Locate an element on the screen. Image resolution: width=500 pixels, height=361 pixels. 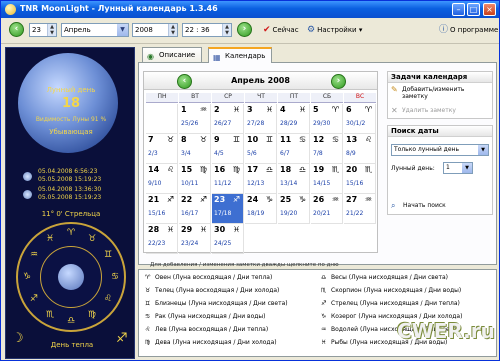
next-day-button: › is located at coordinates (244, 29).